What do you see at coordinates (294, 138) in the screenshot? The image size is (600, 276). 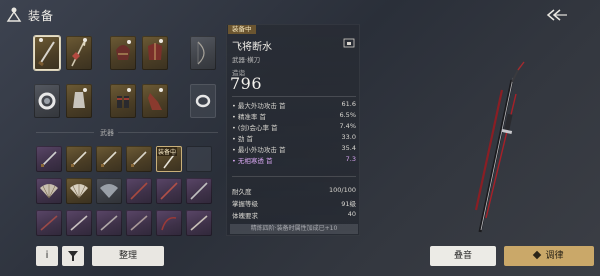 I see `stat-row: • 劲 首 33.0` at bounding box center [294, 138].